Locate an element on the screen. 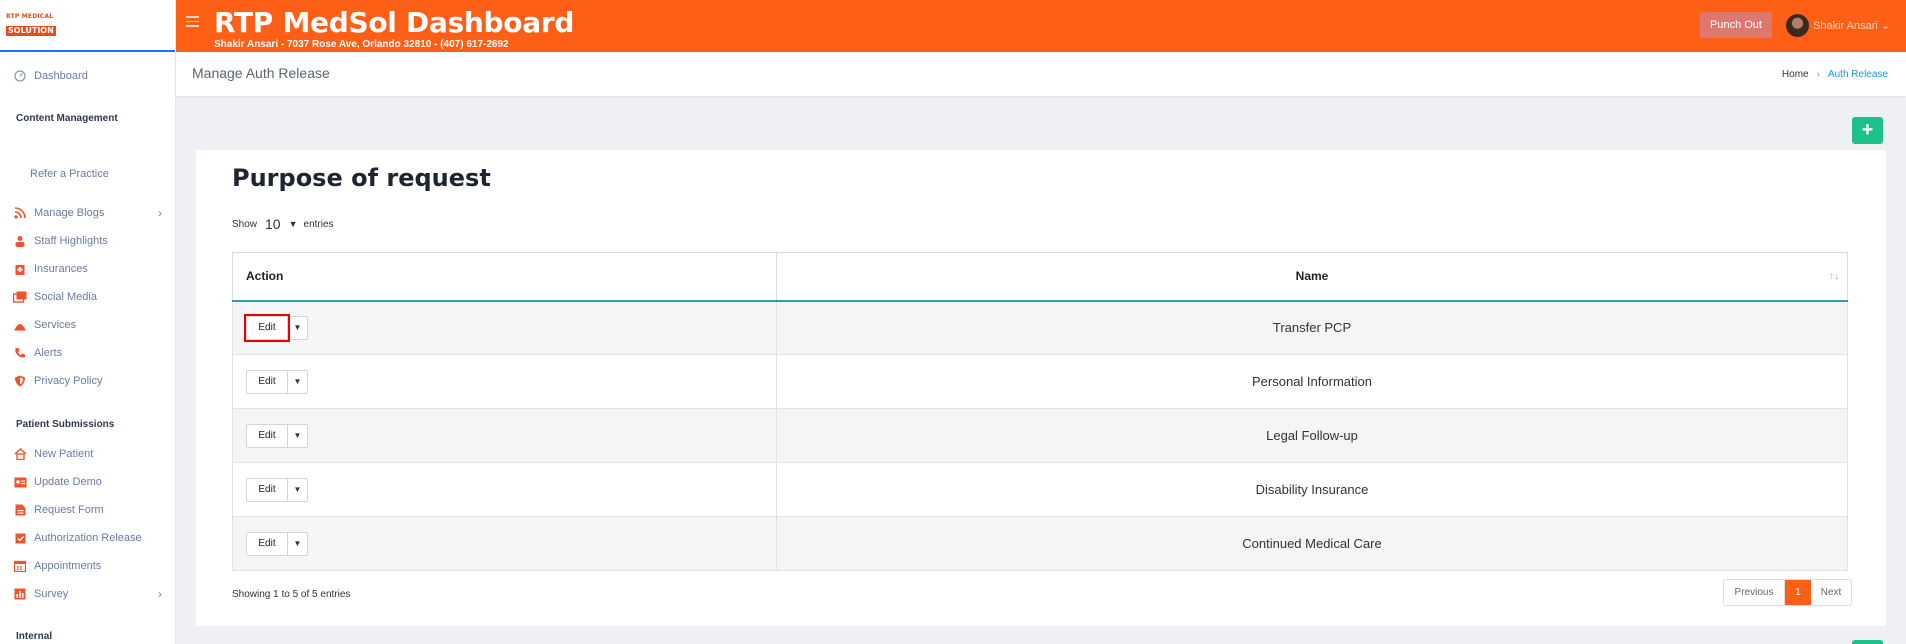 The height and width of the screenshot is (644, 1906). sort-icon: ↑↓ is located at coordinates (1834, 276).